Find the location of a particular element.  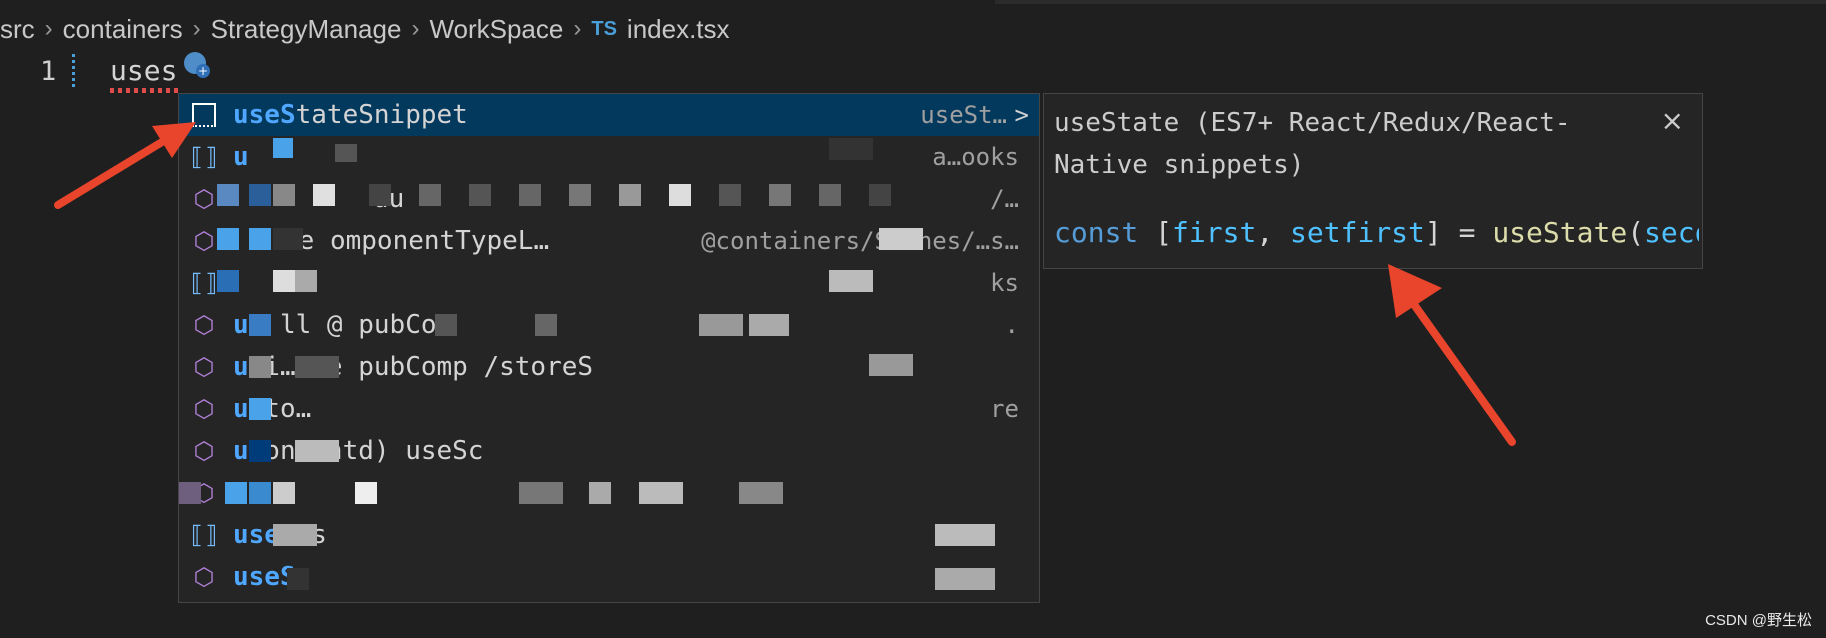

arrow-right-annotation is located at coordinates (1452, 355).